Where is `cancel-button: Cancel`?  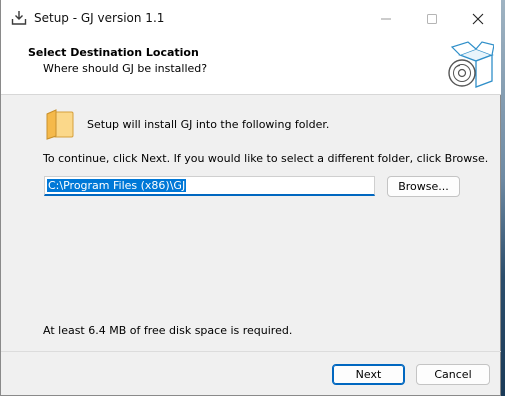
cancel-button: Cancel is located at coordinates (453, 374).